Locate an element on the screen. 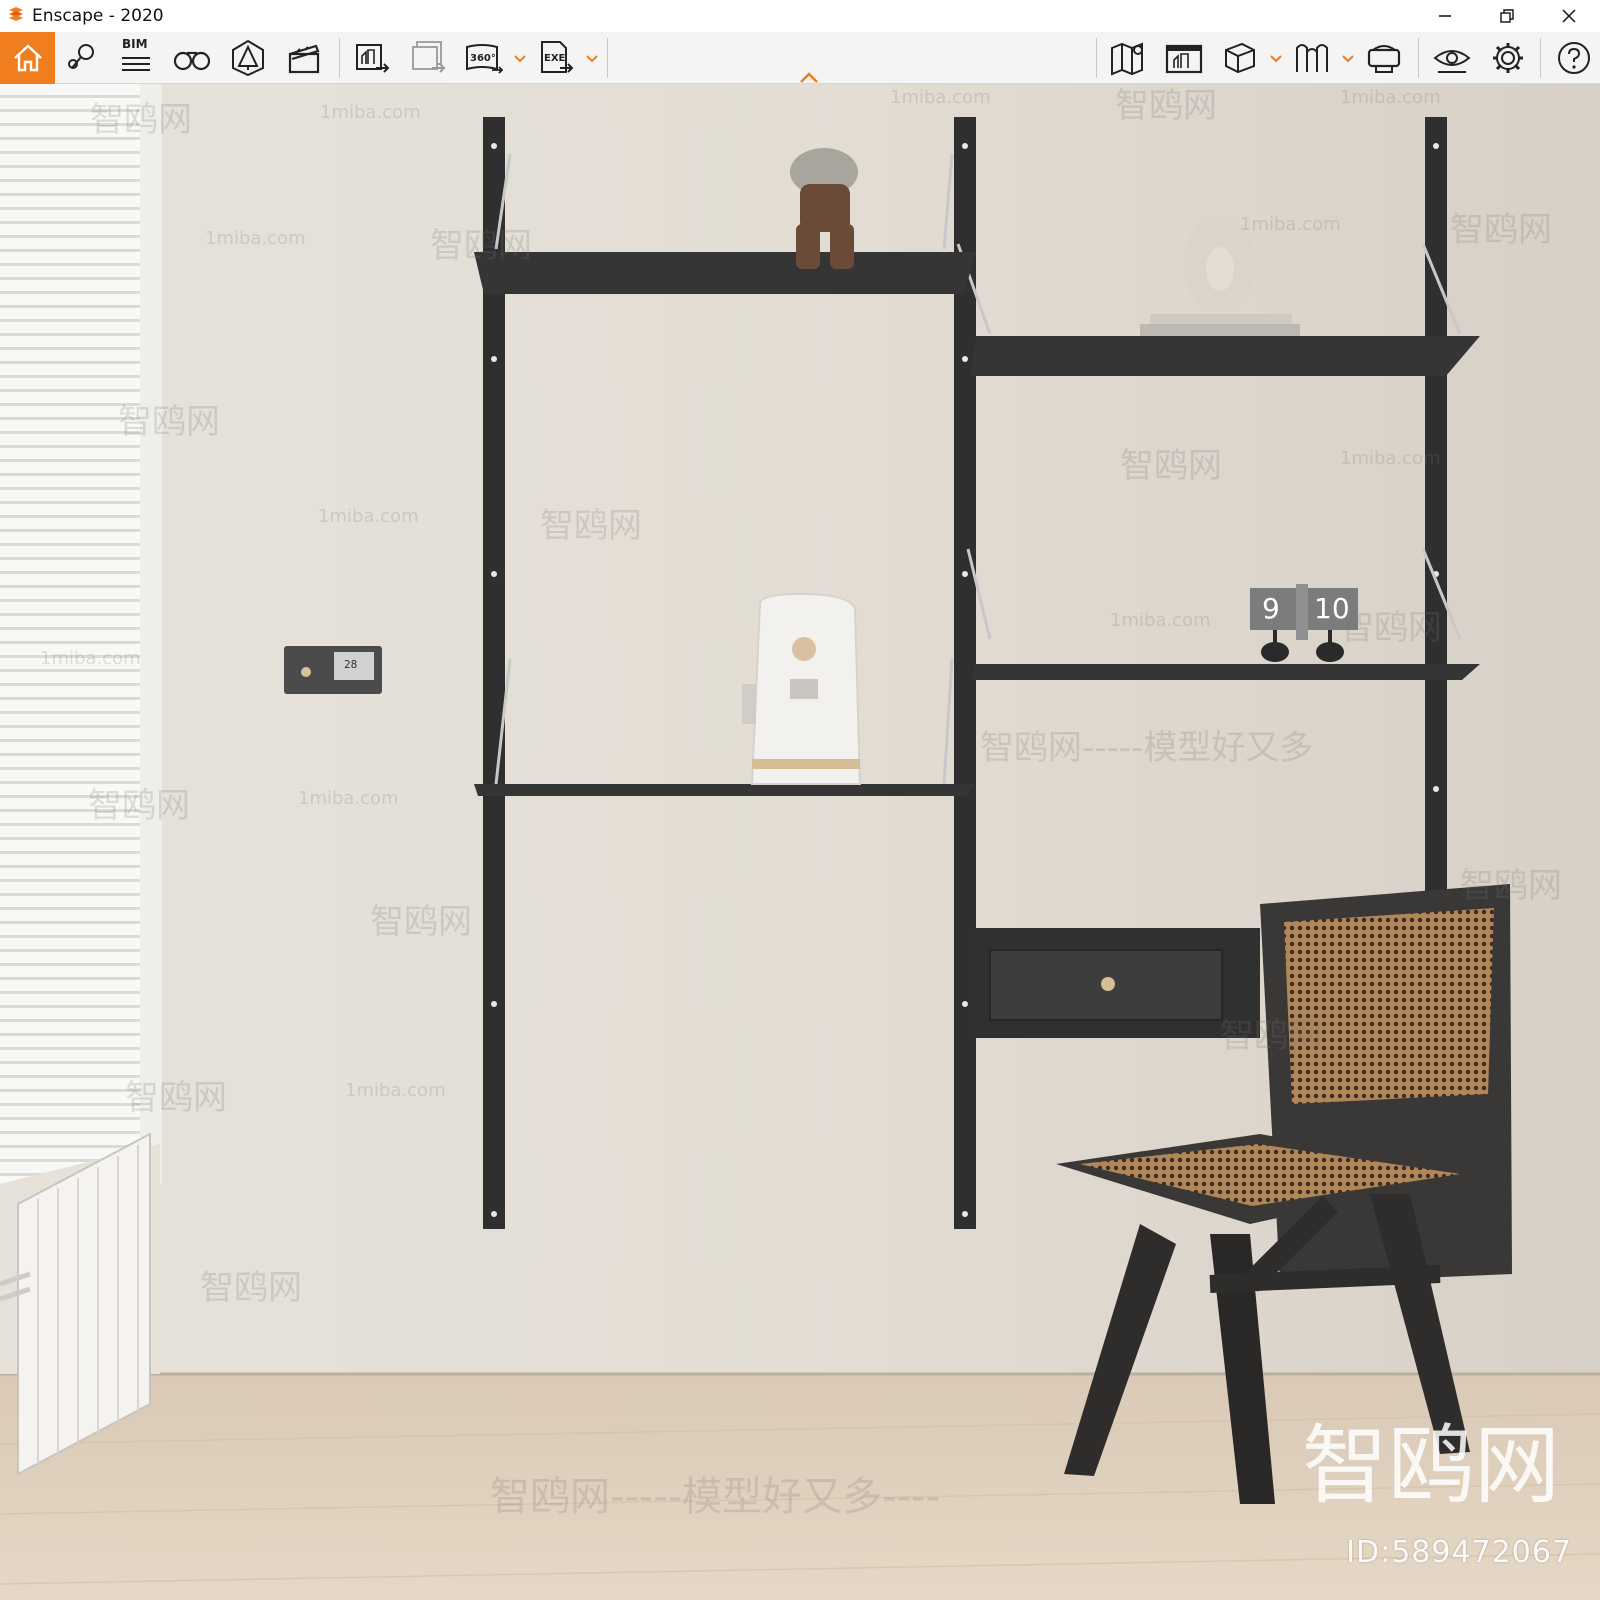  cube-icon is located at coordinates (1240, 58).